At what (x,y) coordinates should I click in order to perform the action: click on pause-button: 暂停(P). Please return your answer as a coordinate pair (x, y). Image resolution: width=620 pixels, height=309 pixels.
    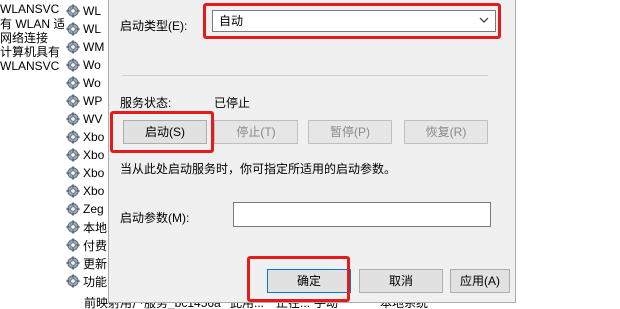
    Looking at the image, I should click on (350, 132).